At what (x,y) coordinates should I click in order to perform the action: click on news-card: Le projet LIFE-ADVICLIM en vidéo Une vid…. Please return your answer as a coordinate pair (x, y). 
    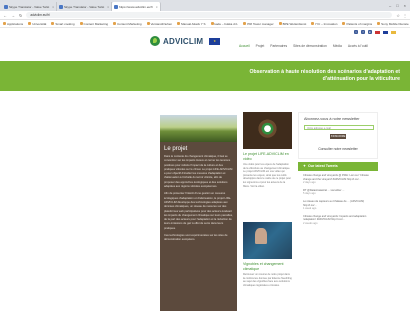
    Looking at the image, I should click on (267, 150).